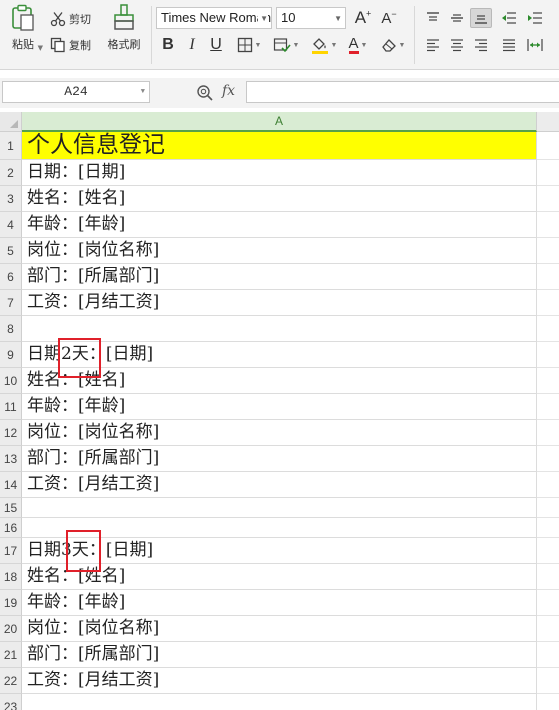  Describe the element at coordinates (279, 146) in the screenshot. I see `cell: 个人信息登记` at that location.